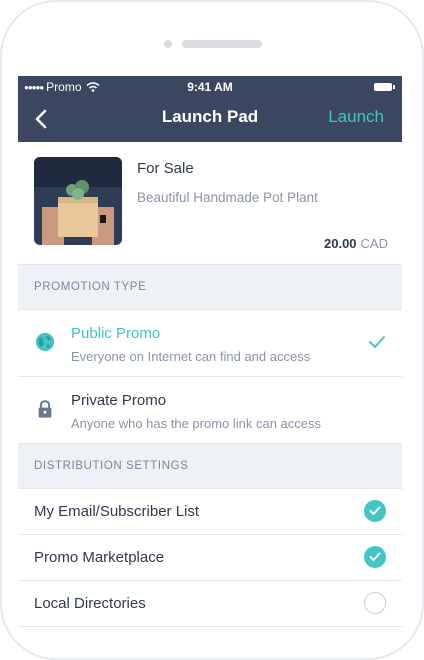 The height and width of the screenshot is (660, 424). I want to click on distribution-settings-header: DISTRIBUTION SETTINGS, so click(210, 466).